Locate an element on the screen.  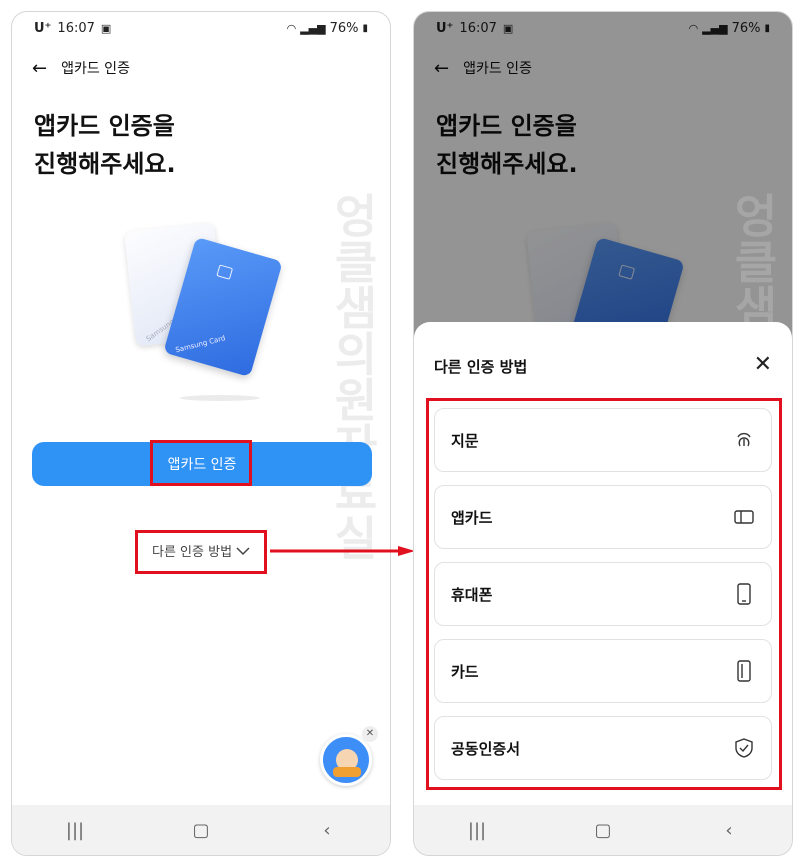
battery-icon: ▮ is located at coordinates (365, 28).